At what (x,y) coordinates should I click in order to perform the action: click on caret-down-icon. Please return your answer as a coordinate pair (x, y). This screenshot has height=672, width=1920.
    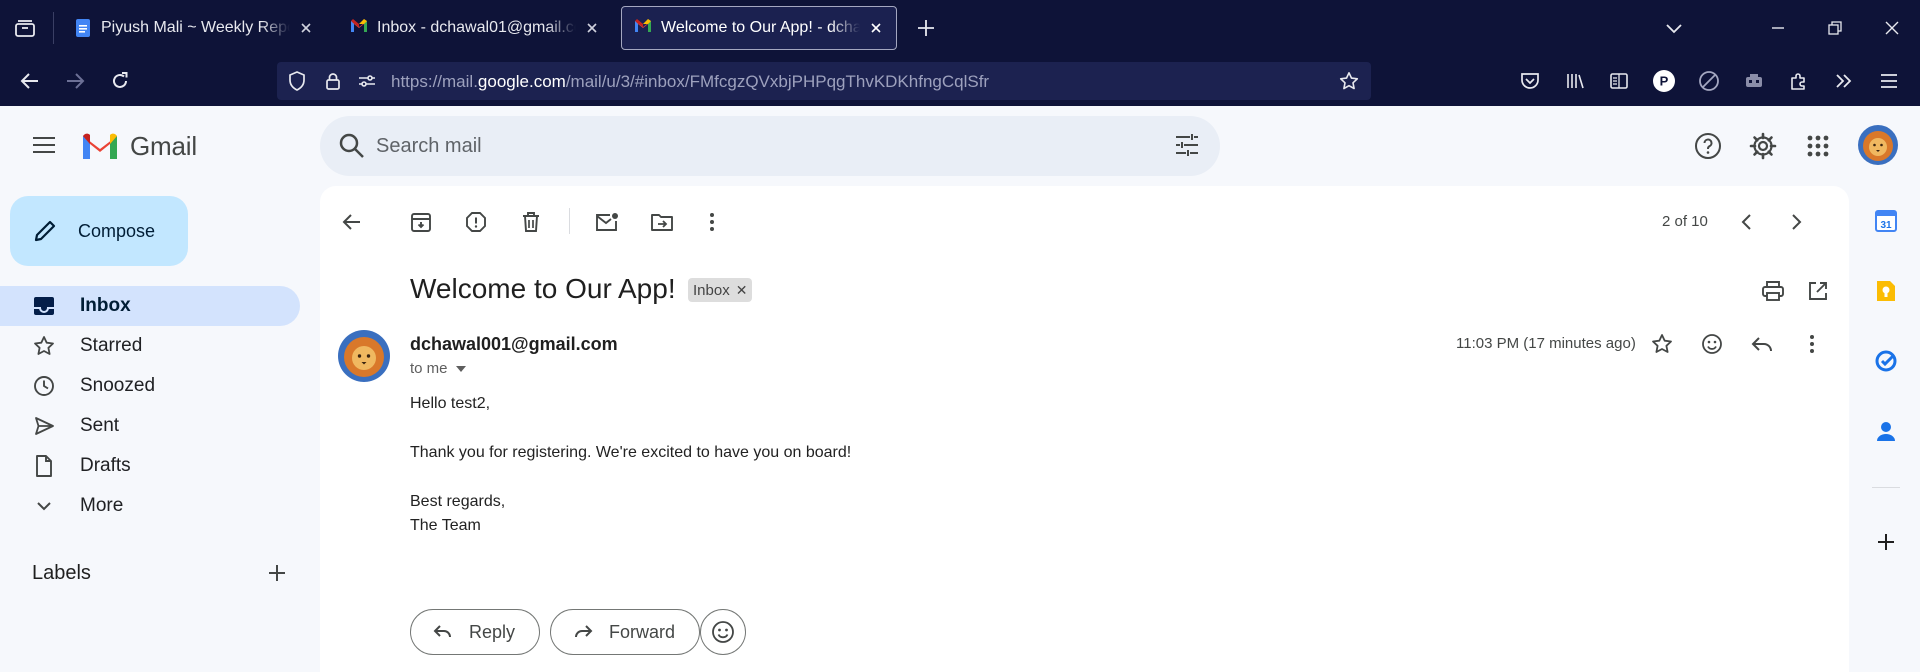
    Looking at the image, I should click on (460, 368).